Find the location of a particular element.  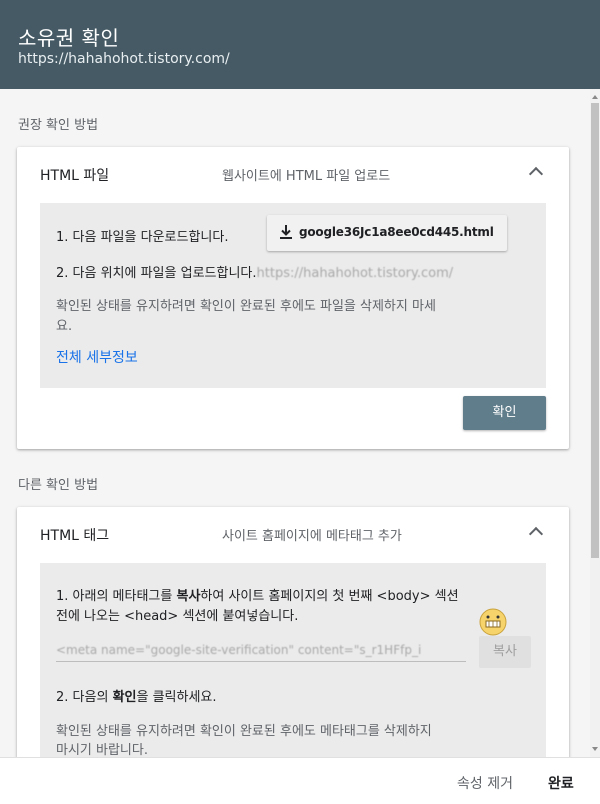

note-line-2: 요. is located at coordinates (64, 326).